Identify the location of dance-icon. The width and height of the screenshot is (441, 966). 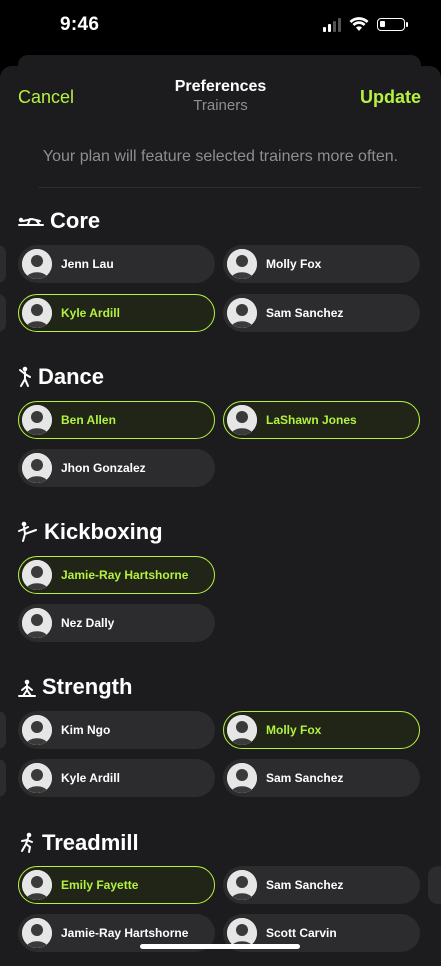
(25, 376).